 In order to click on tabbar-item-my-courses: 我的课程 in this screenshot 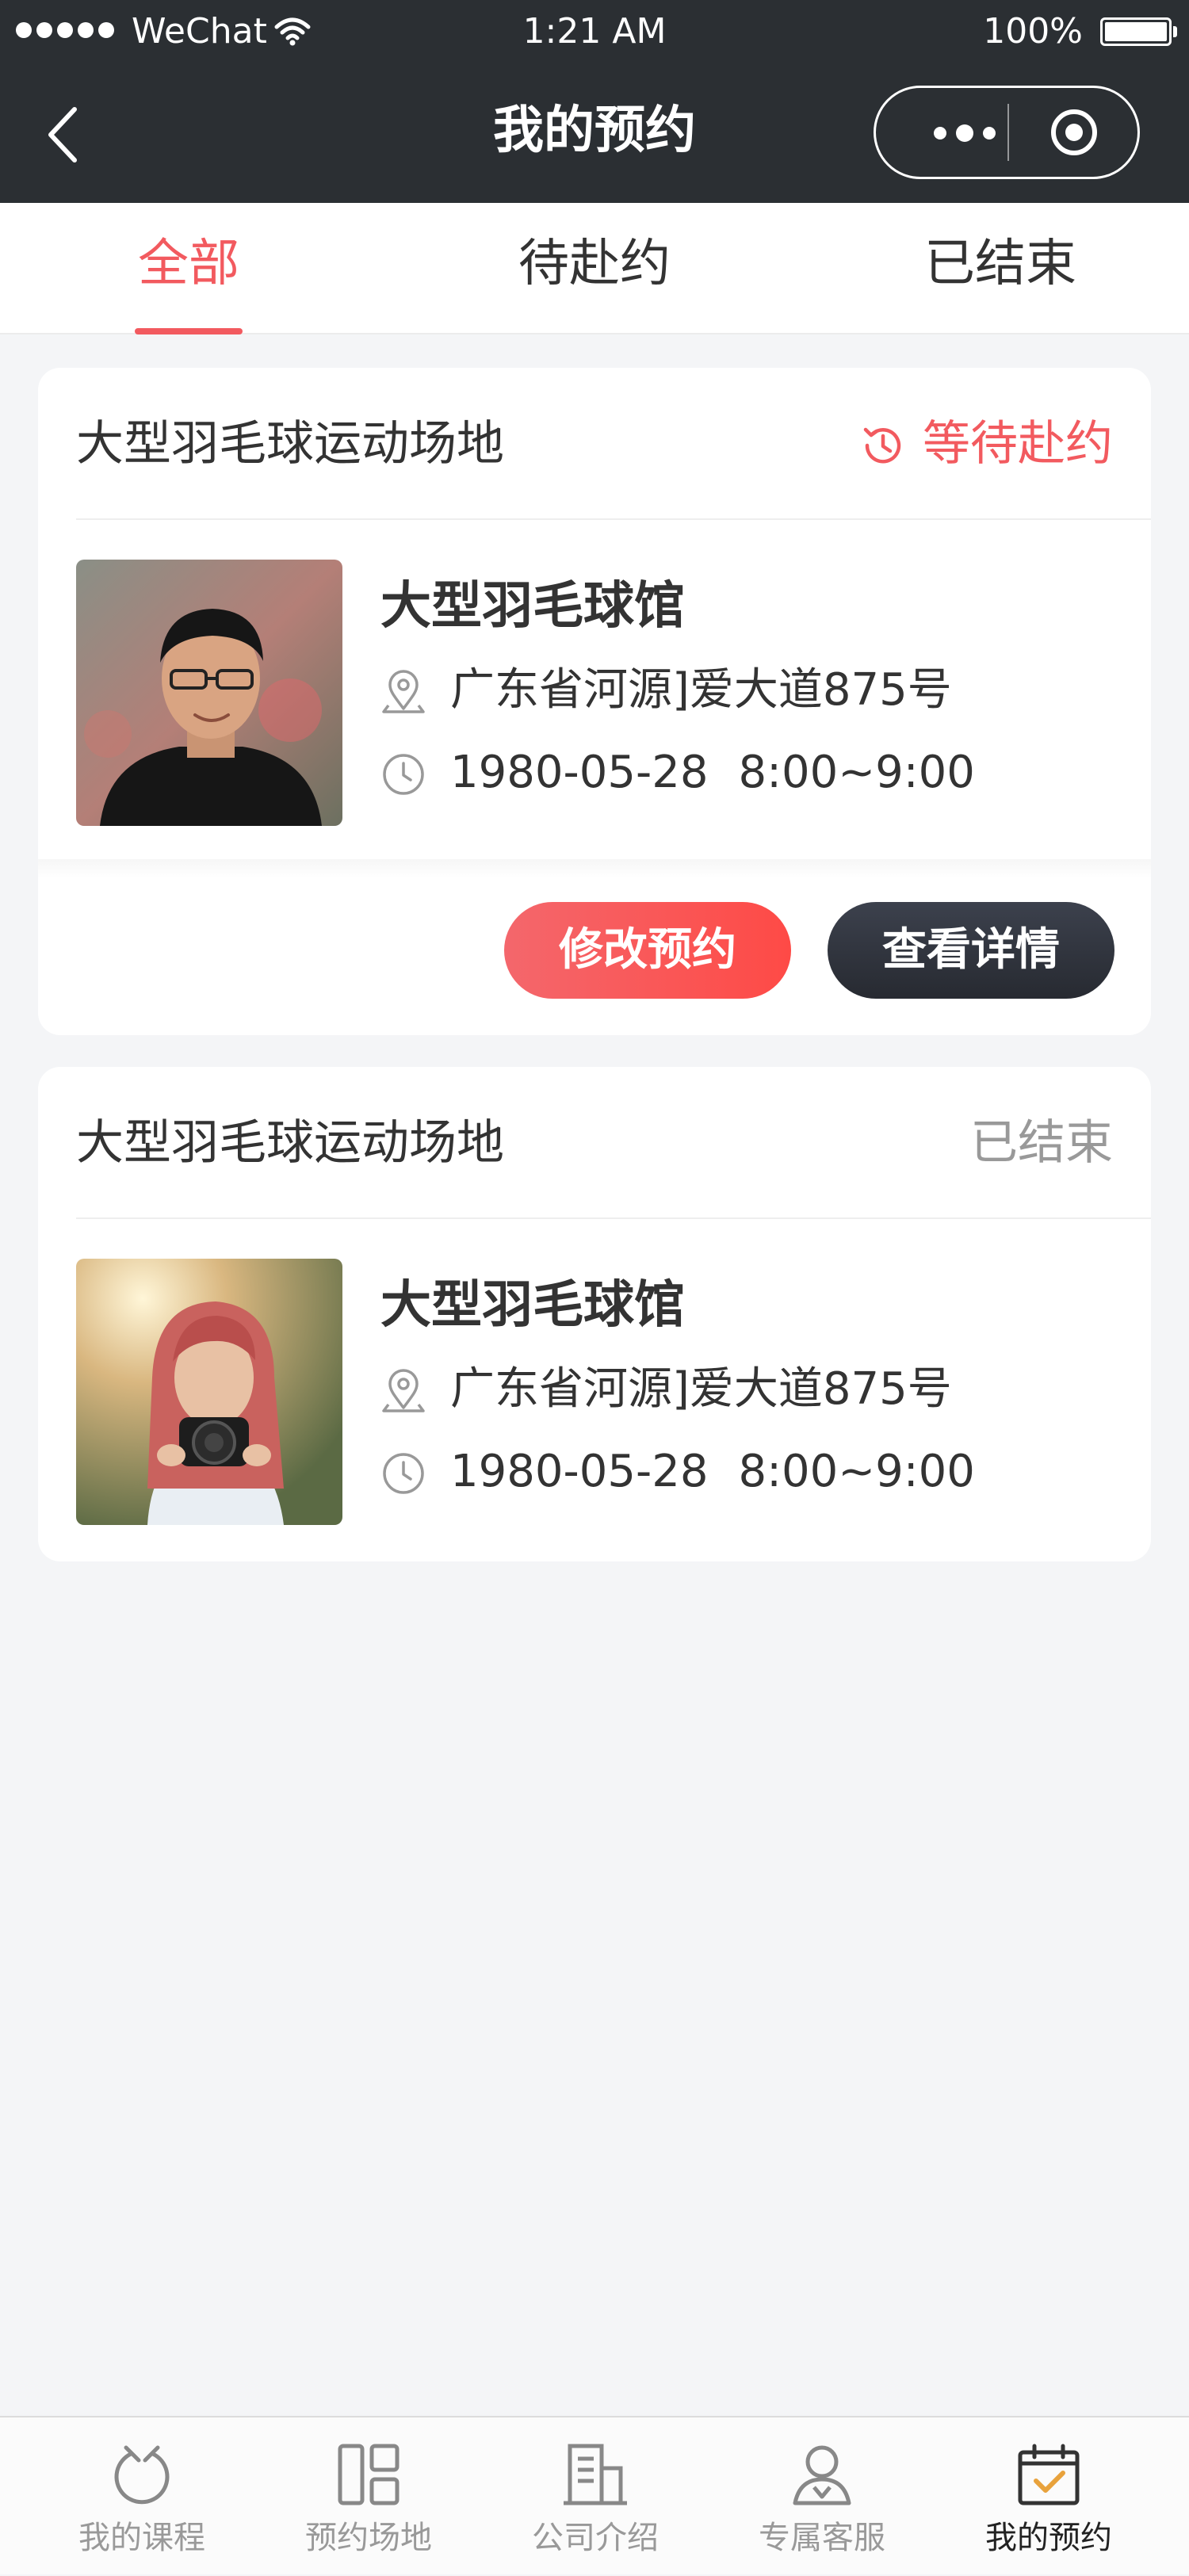, I will do `click(142, 2496)`.